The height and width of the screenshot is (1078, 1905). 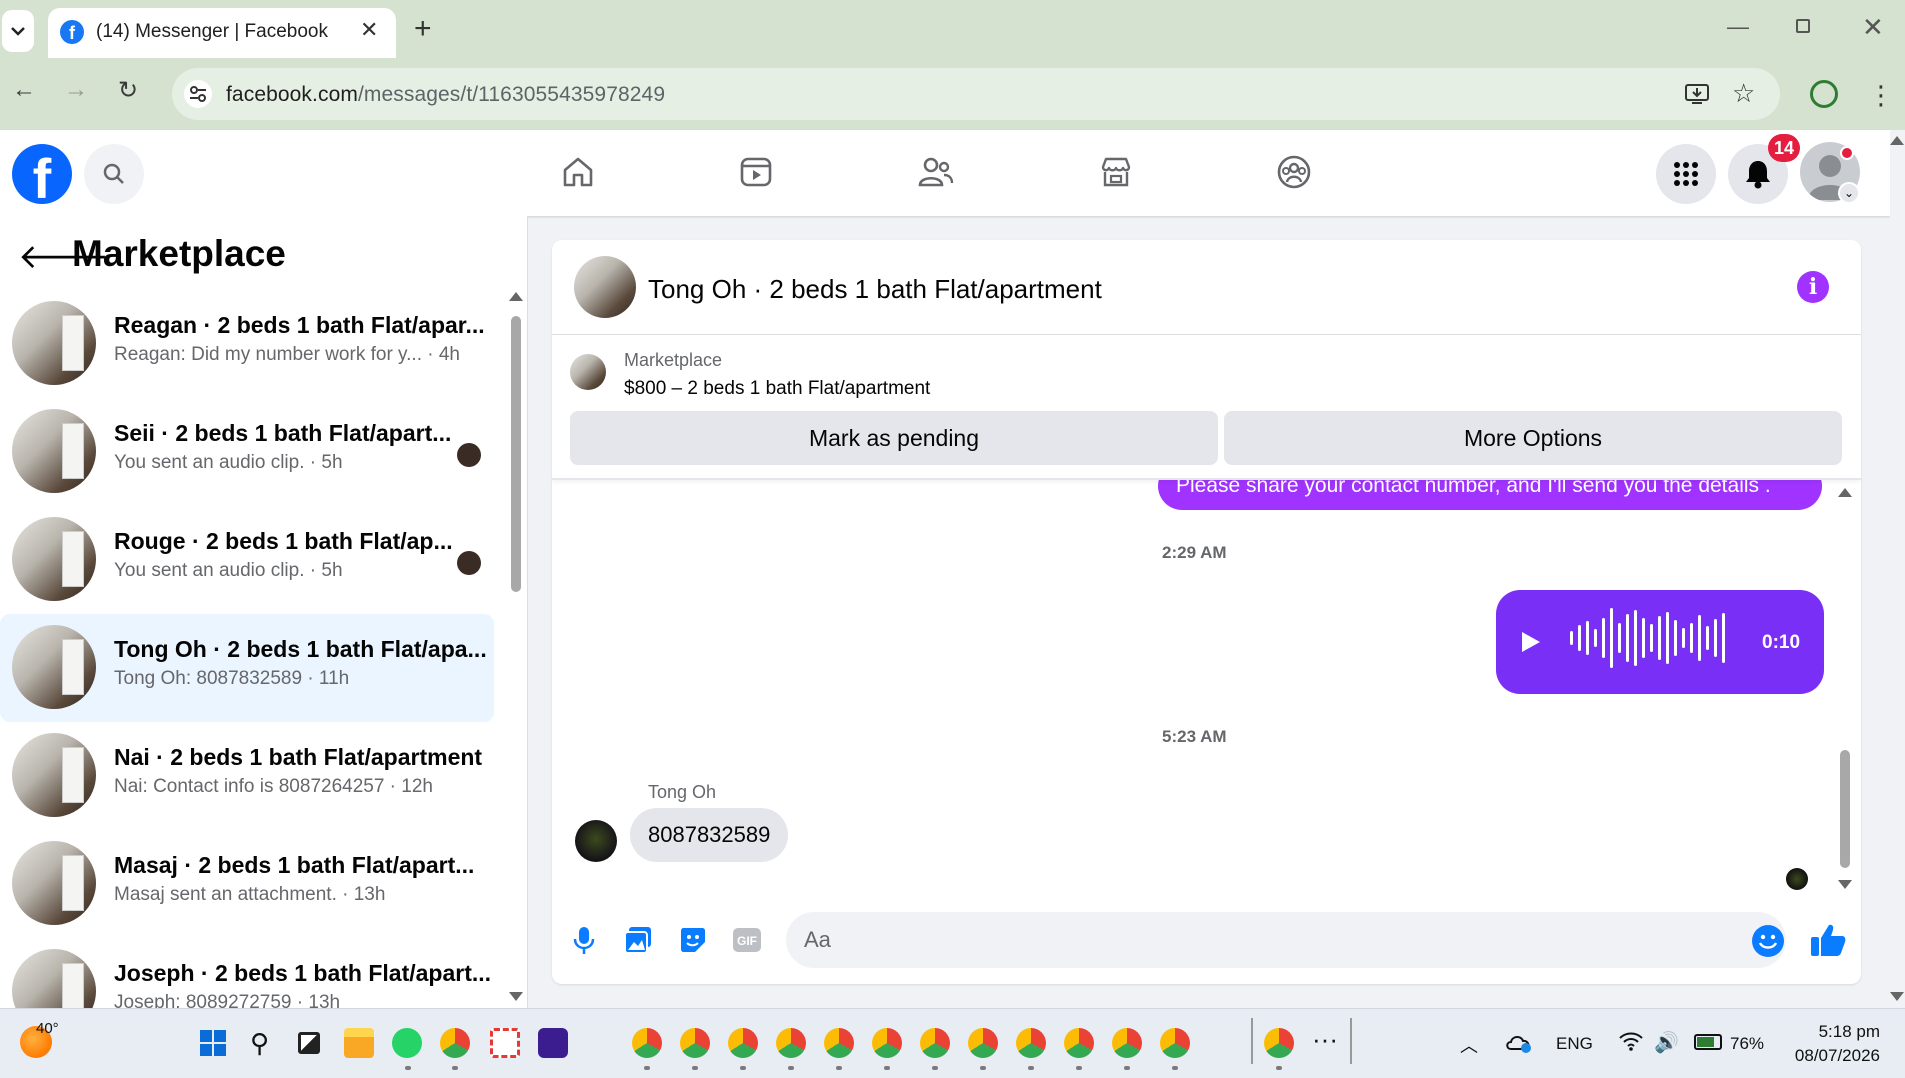 What do you see at coordinates (1469, 1045) in the screenshot?
I see `tray-overflow-chevron-icon: ︿` at bounding box center [1469, 1045].